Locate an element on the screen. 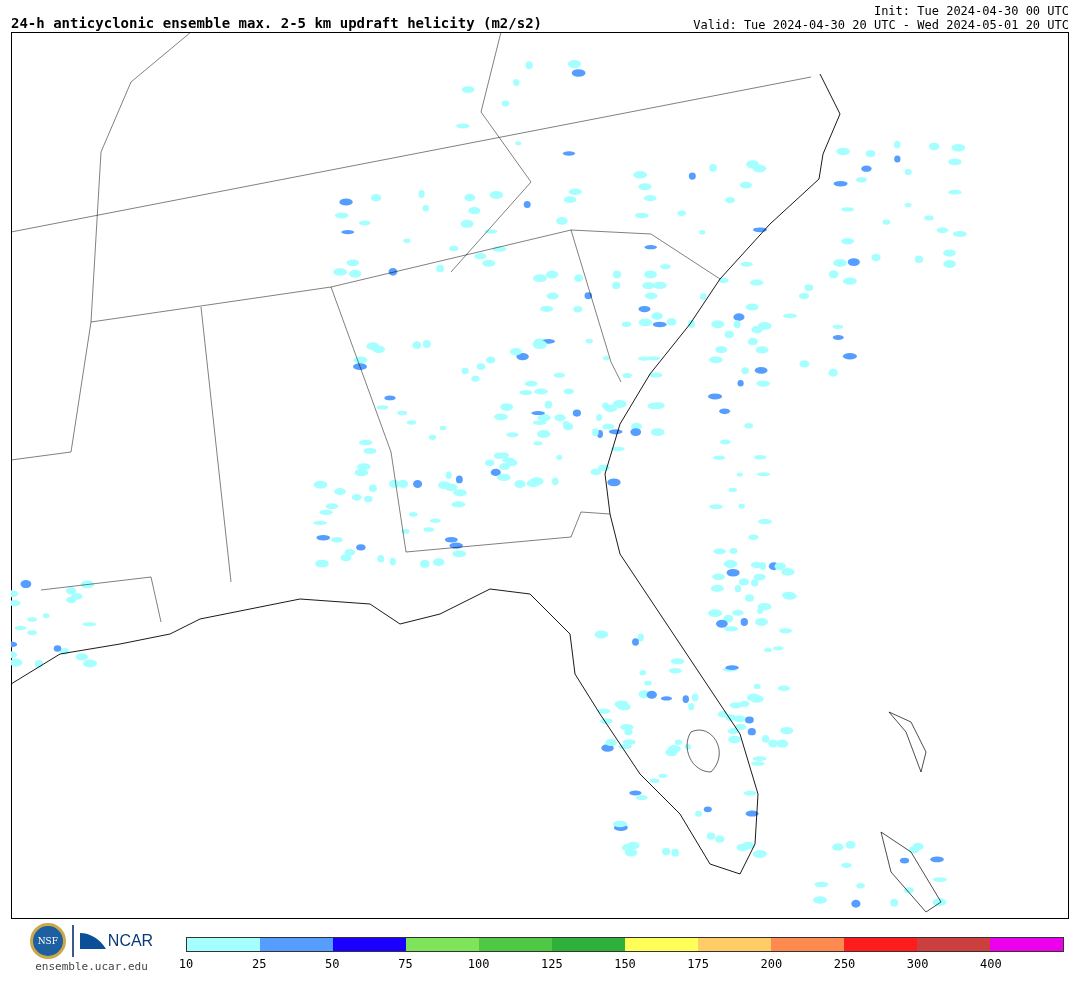 The height and width of the screenshot is (988, 1080). site-url: ensemble.ucar.edu is located at coordinates (91, 966).